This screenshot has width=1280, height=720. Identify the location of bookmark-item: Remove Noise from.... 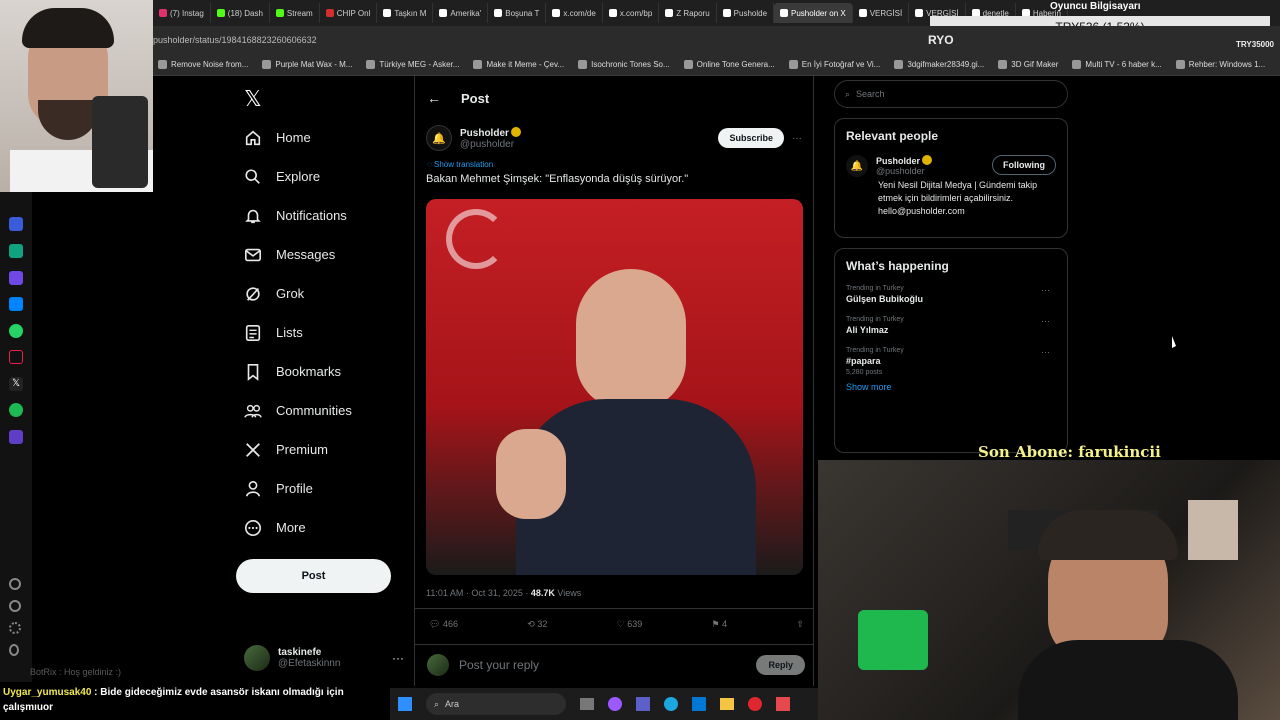
(203, 64).